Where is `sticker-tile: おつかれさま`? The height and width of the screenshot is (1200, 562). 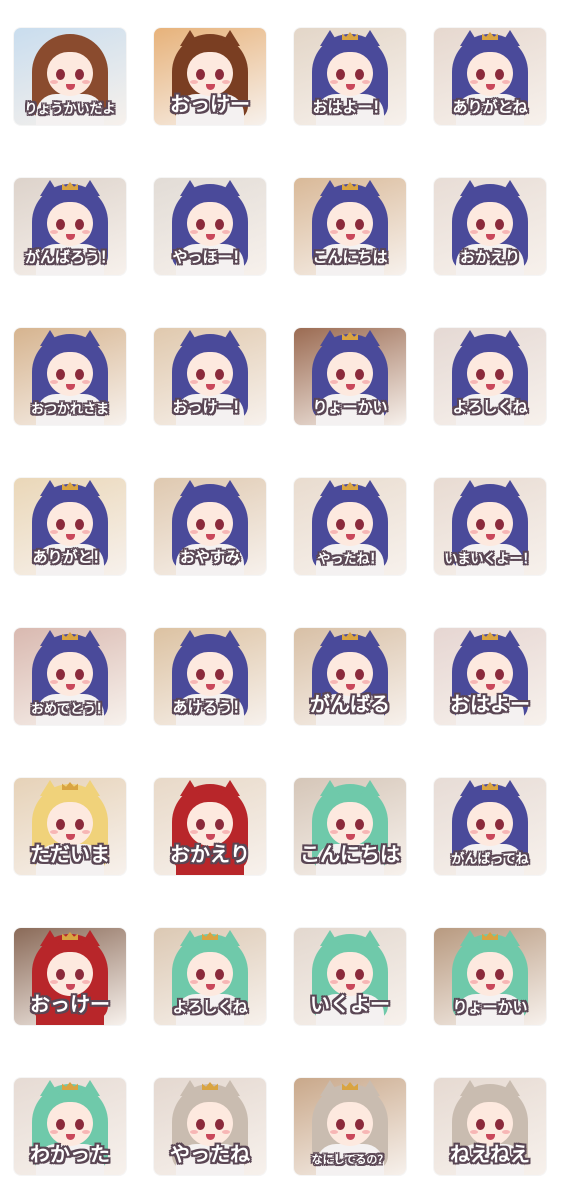
sticker-tile: おつかれさま is located at coordinates (70, 376).